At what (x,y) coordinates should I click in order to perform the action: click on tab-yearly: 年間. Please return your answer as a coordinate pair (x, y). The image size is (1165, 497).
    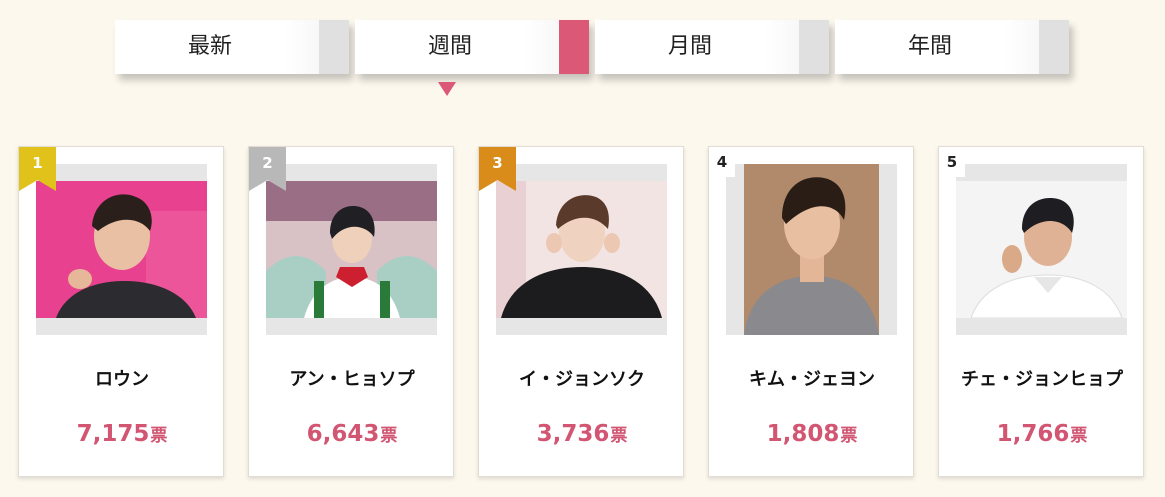
    Looking at the image, I should click on (952, 47).